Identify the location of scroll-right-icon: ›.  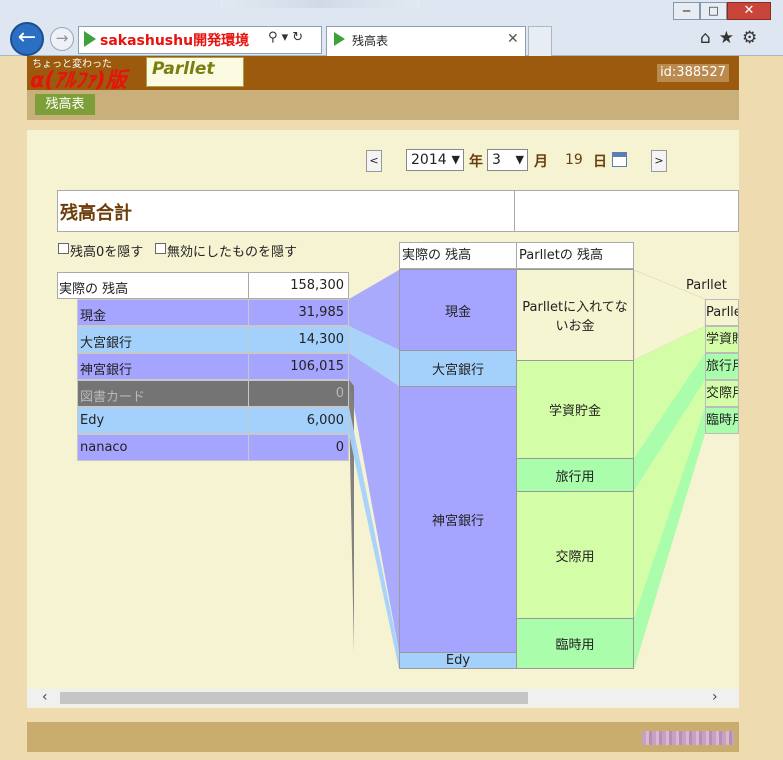
(715, 697).